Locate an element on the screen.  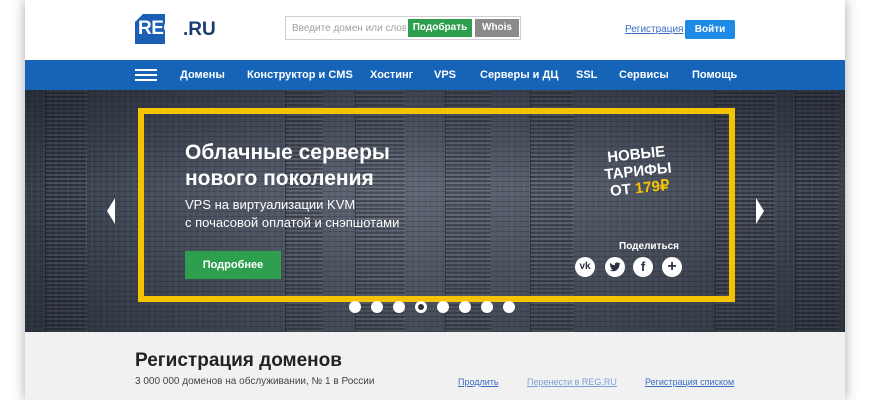
slider-next-arrow is located at coordinates (760, 211).